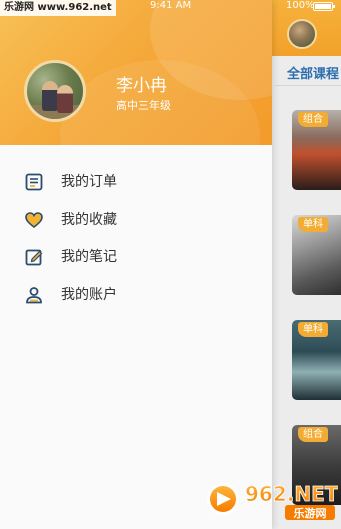 This screenshot has width=341, height=529. Describe the element at coordinates (291, 494) in the screenshot. I see `watermark-logo-text: 962.NET` at that location.